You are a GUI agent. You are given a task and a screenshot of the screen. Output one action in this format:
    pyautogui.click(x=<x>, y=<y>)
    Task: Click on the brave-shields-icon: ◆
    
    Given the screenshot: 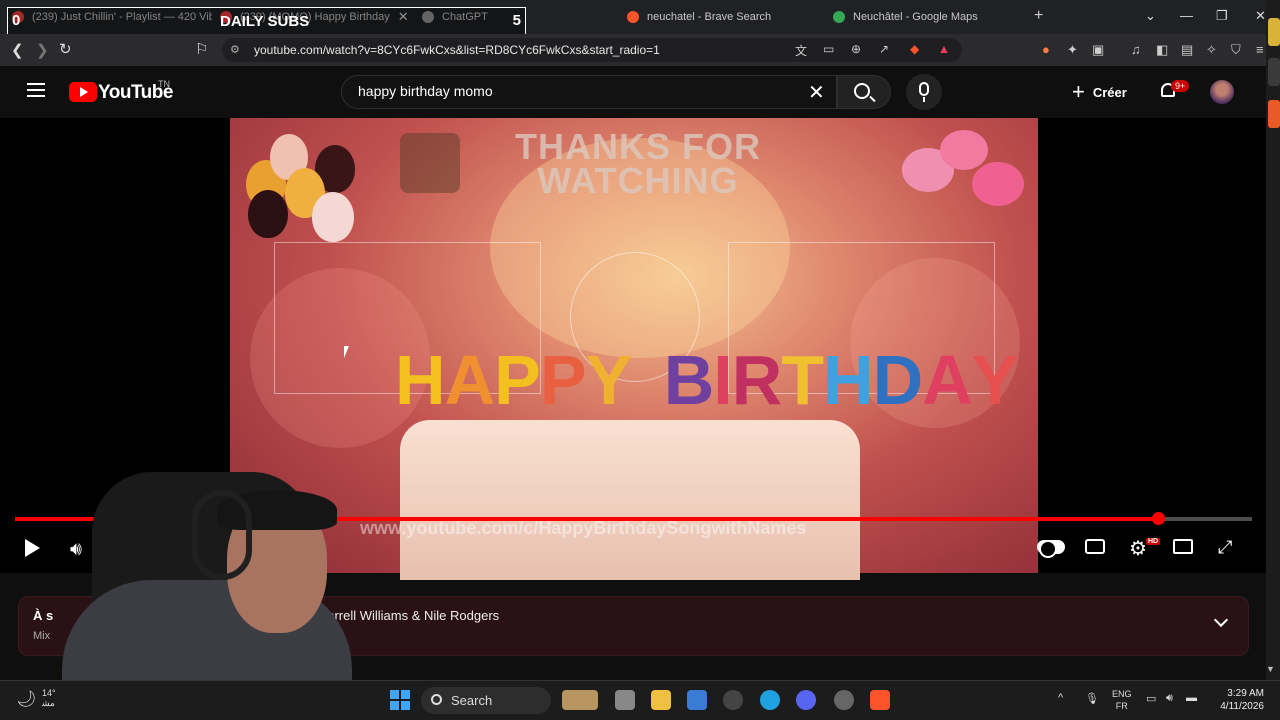 What is the action you would take?
    pyautogui.click(x=914, y=49)
    